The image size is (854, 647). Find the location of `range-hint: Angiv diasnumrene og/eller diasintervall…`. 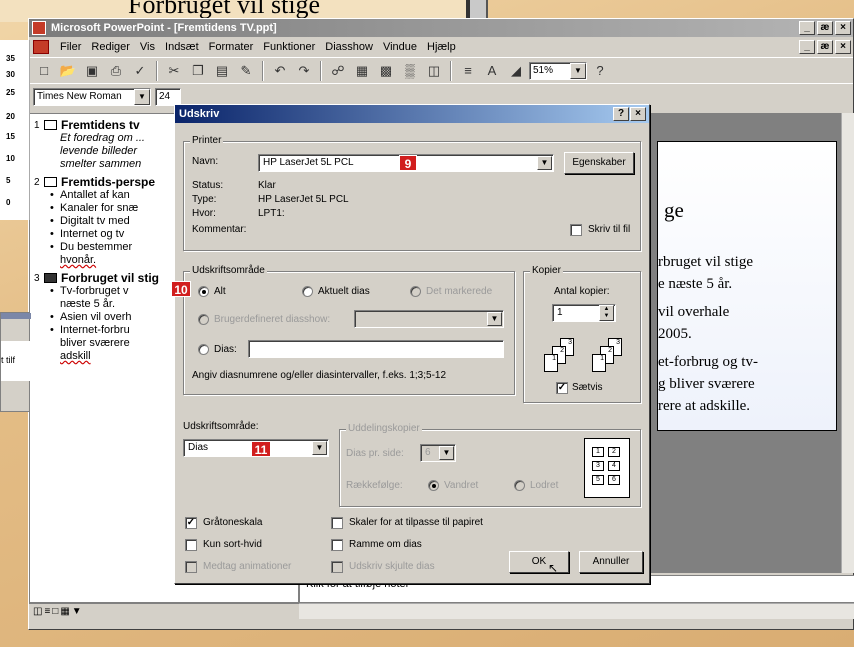

range-hint: Angiv diasnumrene og/eller diasintervall… is located at coordinates (319, 375).